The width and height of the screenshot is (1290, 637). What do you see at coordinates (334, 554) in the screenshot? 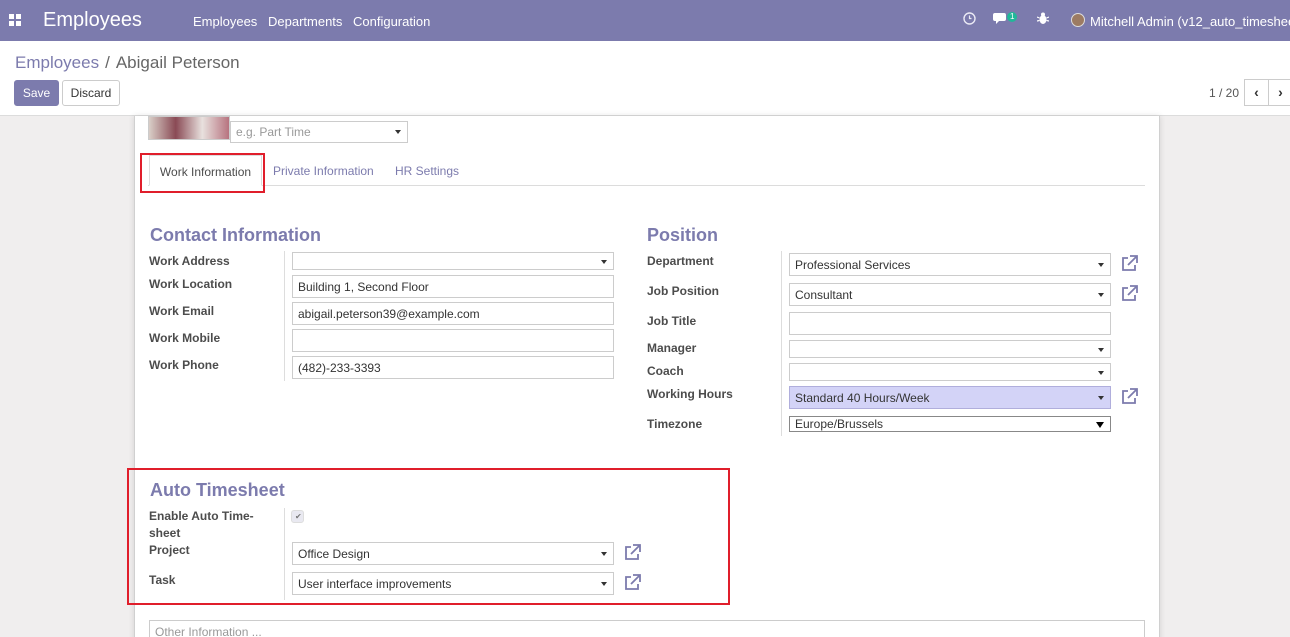
I see `project-value: Office Design` at bounding box center [334, 554].